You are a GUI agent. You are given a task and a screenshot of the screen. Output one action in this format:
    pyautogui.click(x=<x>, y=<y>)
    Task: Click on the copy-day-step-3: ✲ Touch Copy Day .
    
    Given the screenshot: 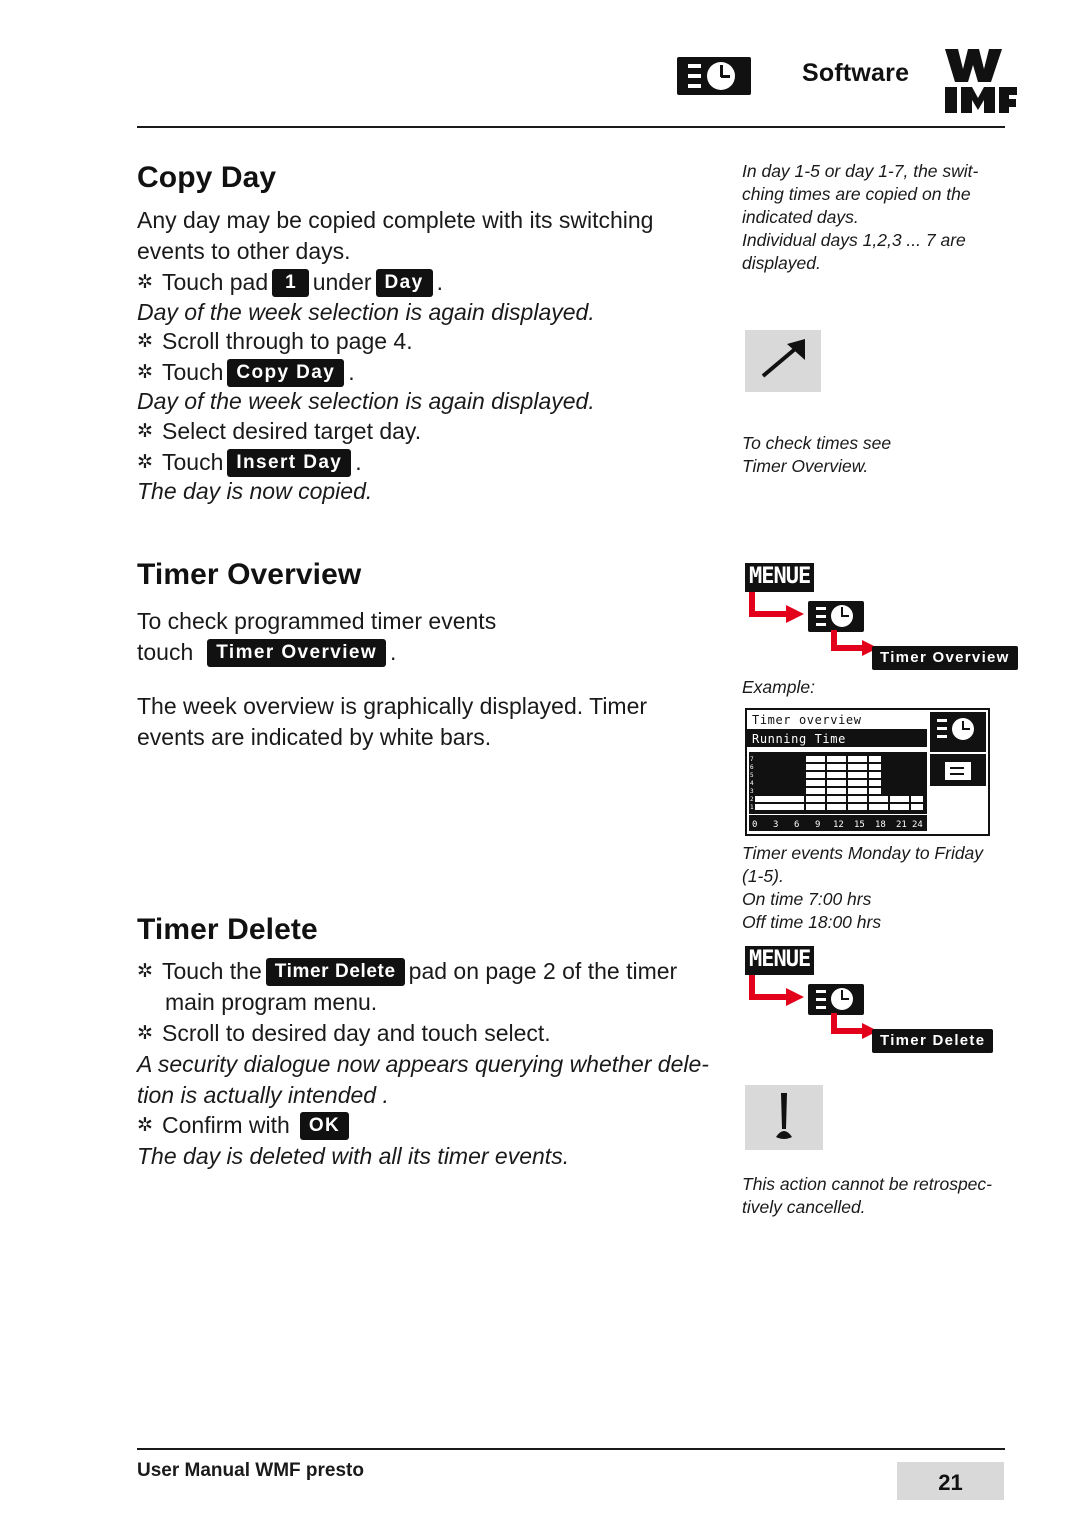 What is the action you would take?
    pyautogui.click(x=246, y=372)
    